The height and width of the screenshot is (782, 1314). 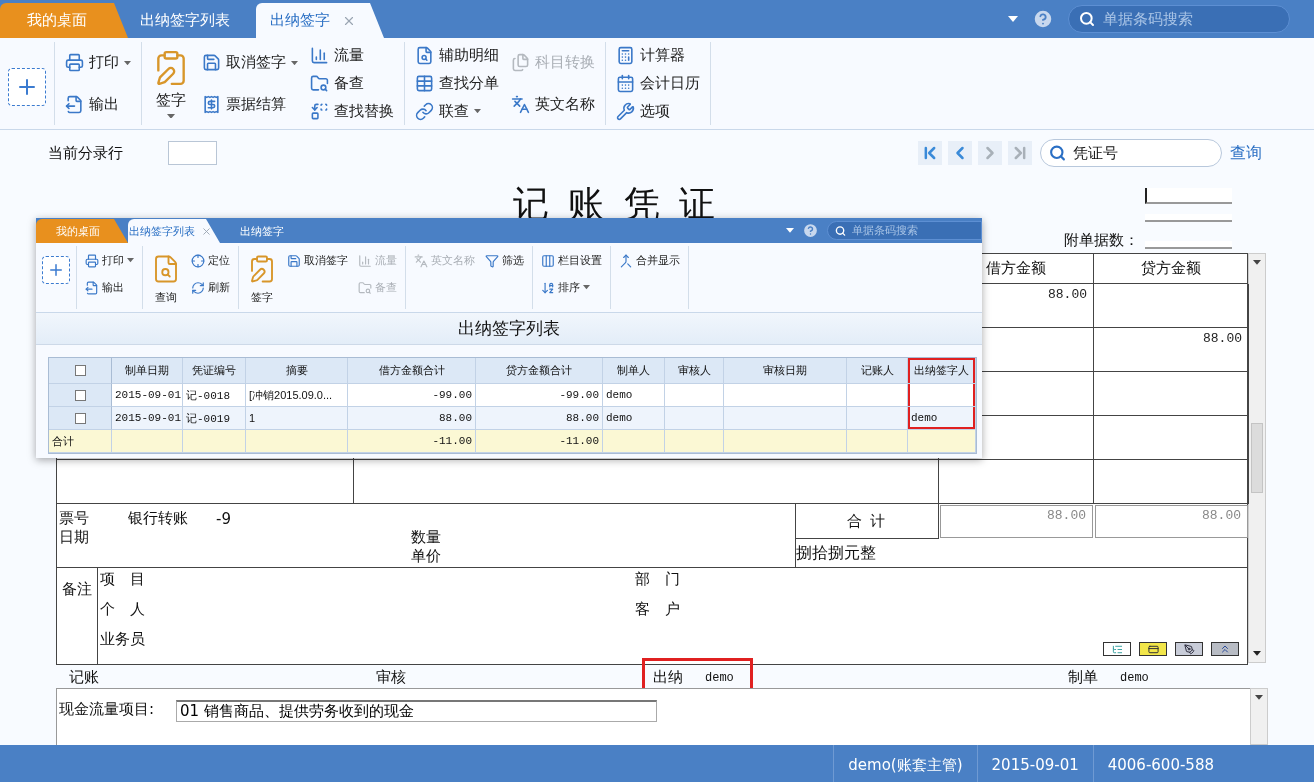 I want to click on field-label: 票号, so click(x=74, y=518).